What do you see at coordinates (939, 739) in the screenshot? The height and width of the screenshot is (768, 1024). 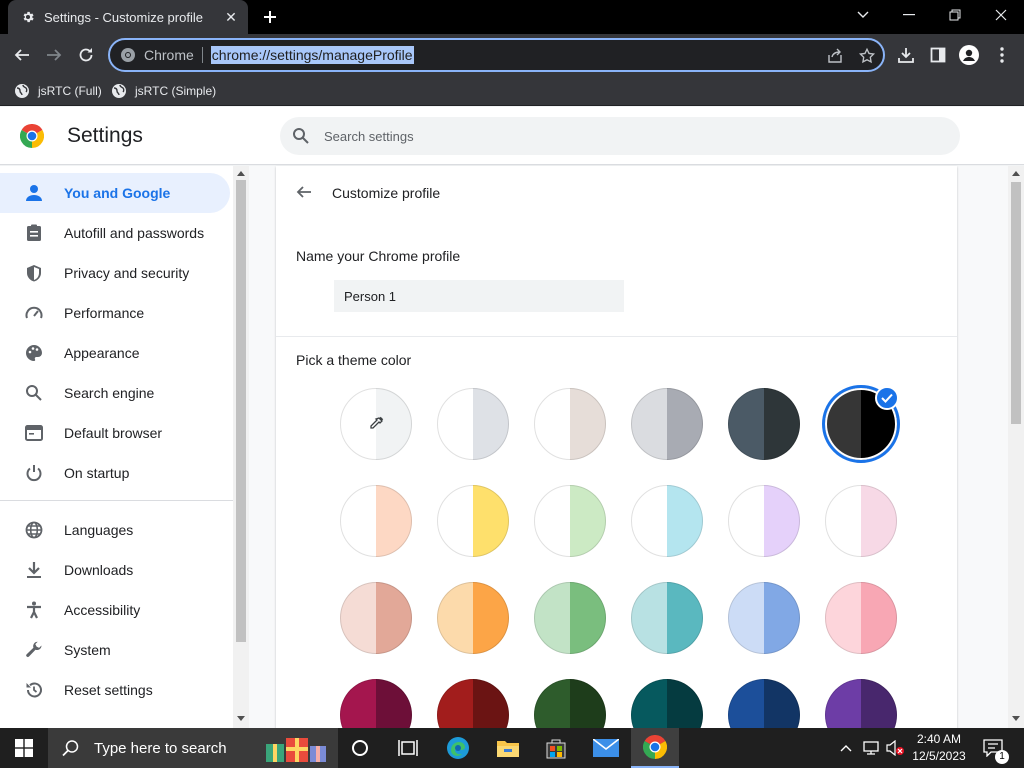 I see `clock-time: 2:40 AM` at bounding box center [939, 739].